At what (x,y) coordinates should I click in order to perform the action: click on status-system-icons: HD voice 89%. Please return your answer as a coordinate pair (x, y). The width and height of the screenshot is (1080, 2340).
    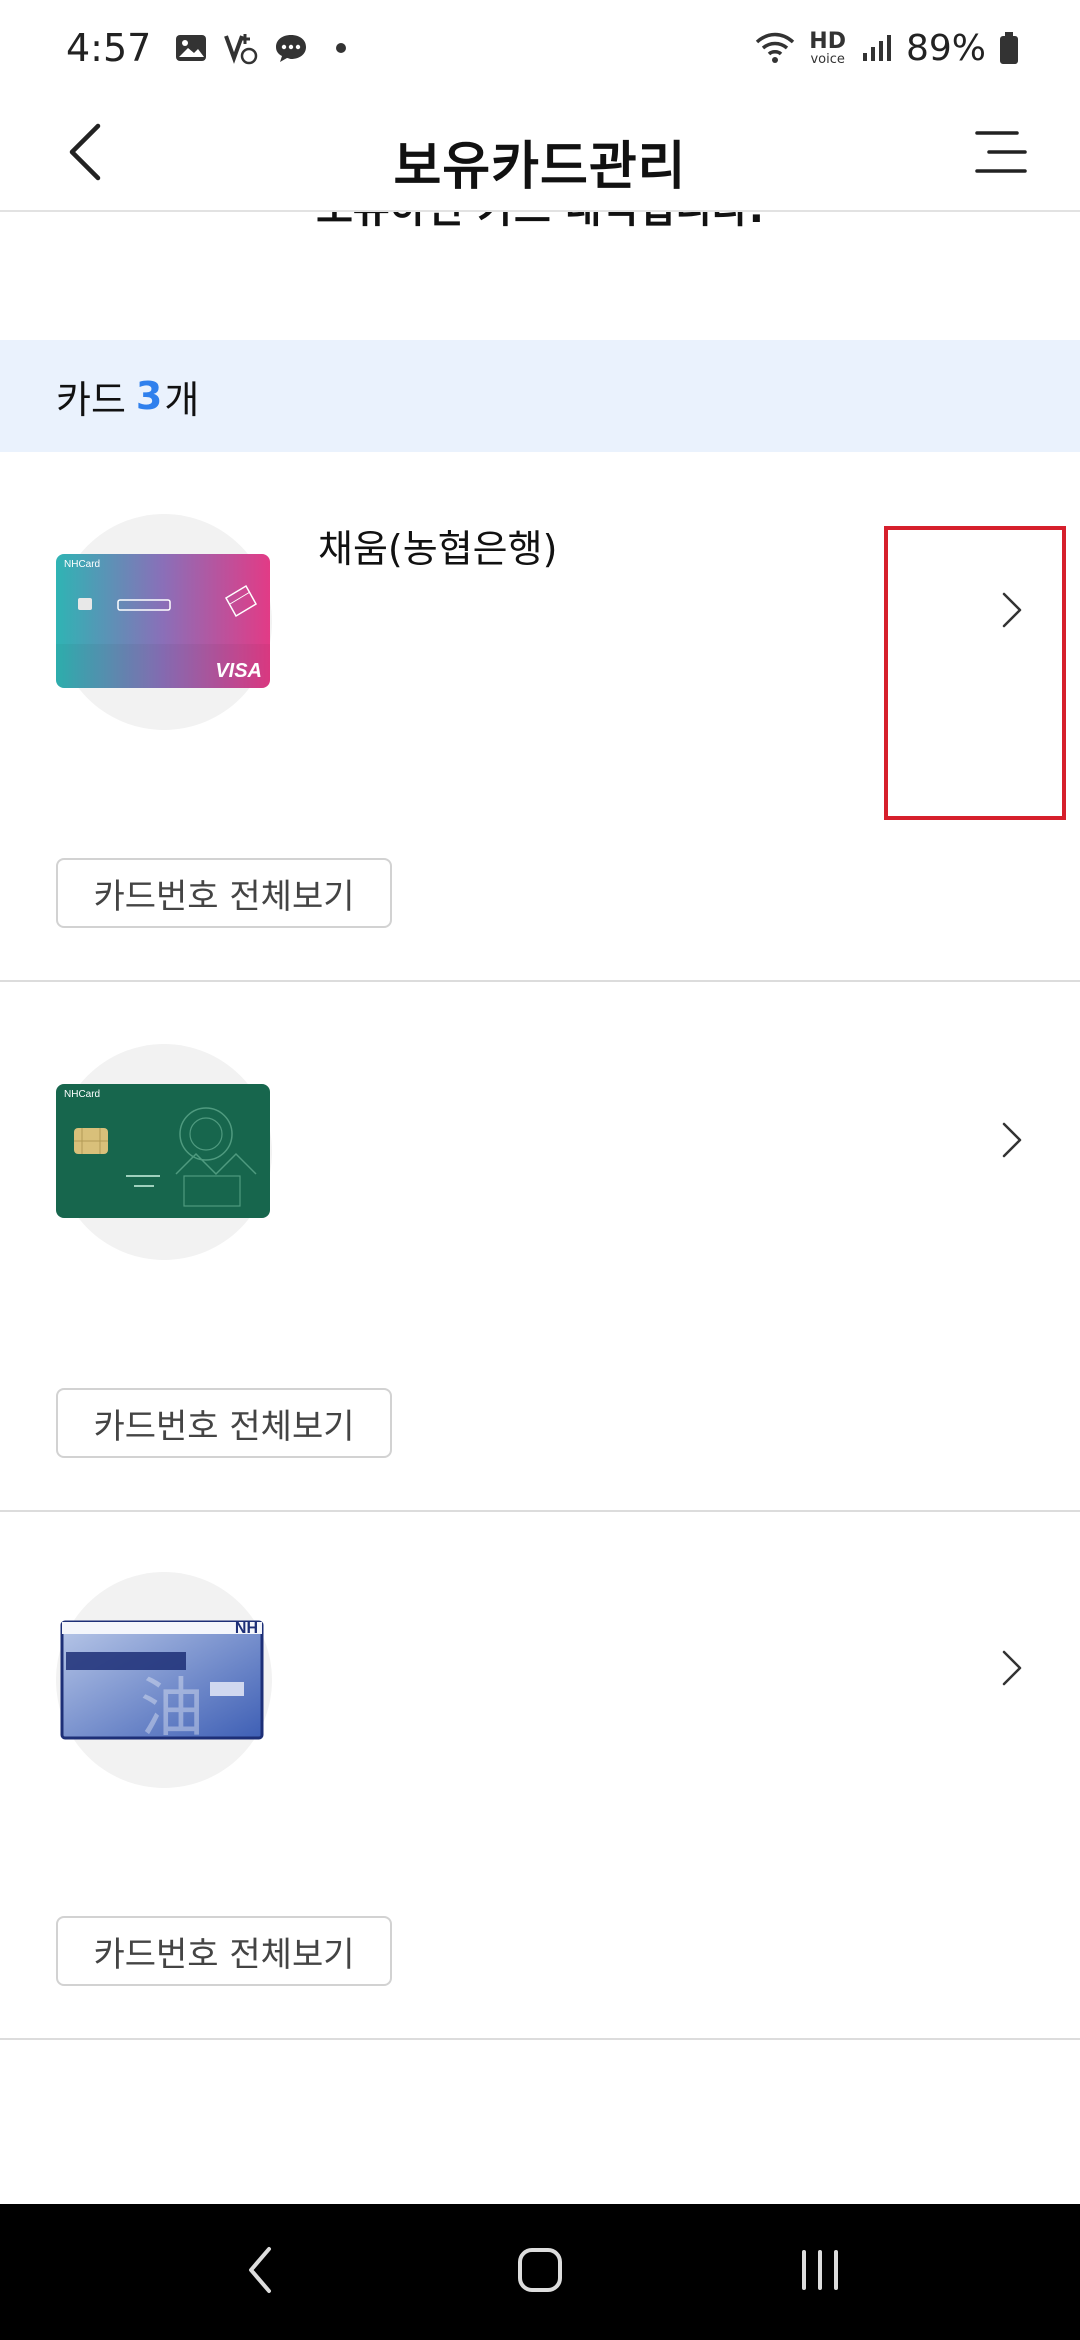
    Looking at the image, I should click on (886, 48).